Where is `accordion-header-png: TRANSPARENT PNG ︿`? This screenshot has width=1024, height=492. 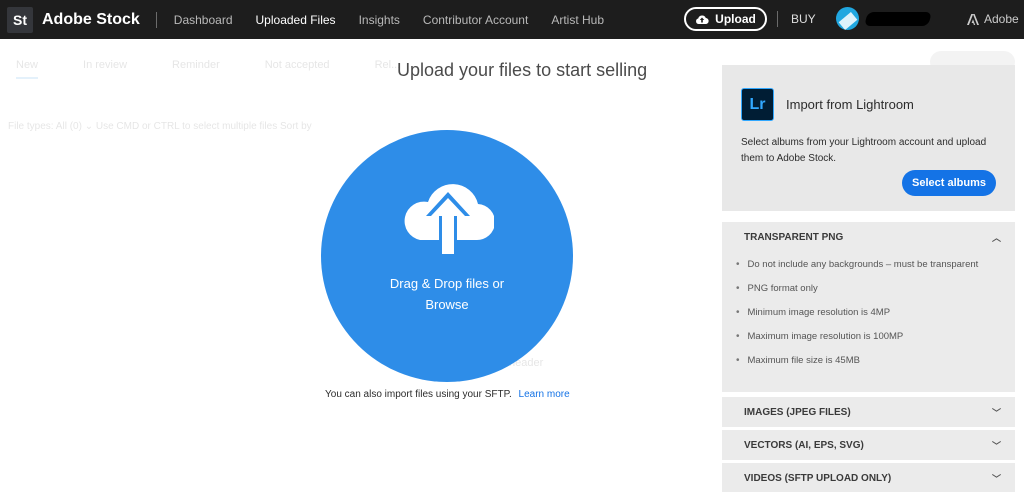
accordion-header-png: TRANSPARENT PNG ︿ is located at coordinates (868, 237).